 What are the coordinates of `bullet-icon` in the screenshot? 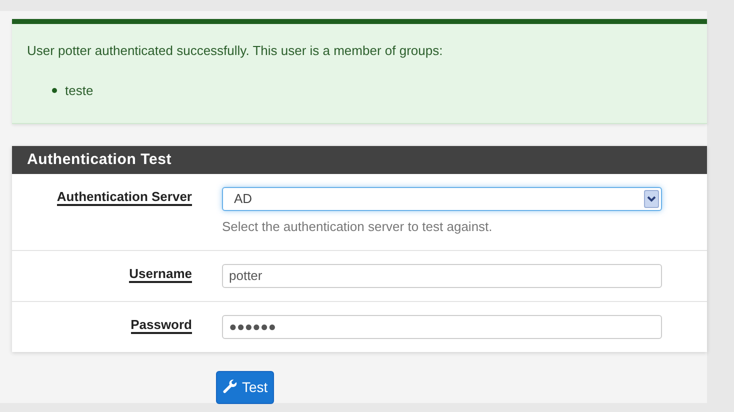 It's located at (54, 90).